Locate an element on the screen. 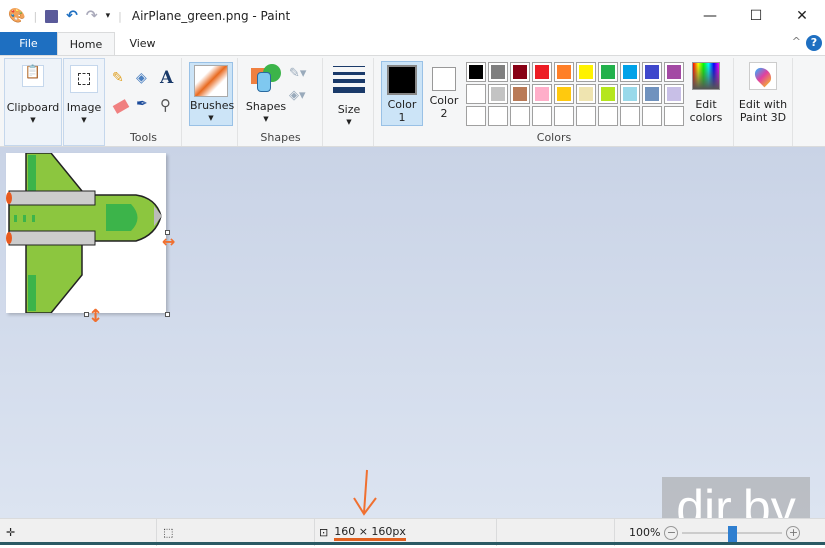  color2-button: Color 2 is located at coordinates (444, 93).